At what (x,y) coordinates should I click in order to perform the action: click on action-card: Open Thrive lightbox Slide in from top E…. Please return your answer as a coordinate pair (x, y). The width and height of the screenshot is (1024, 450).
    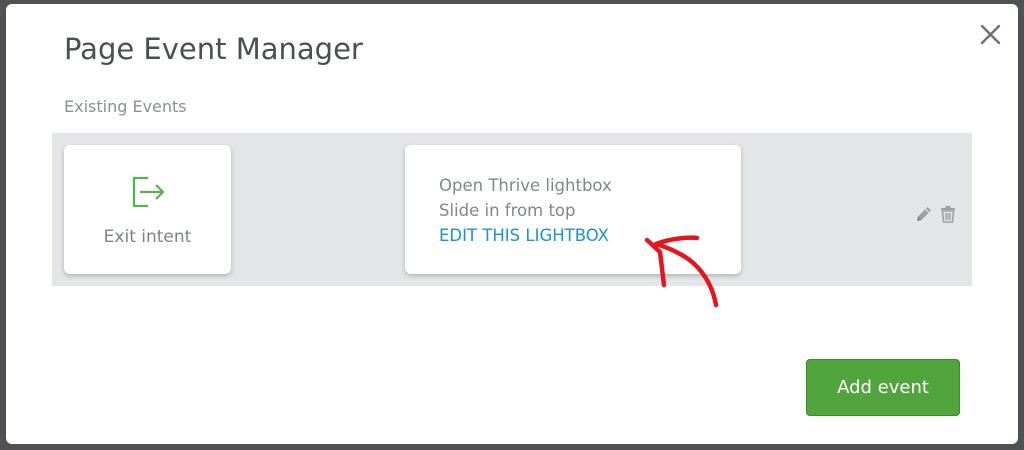
    Looking at the image, I should click on (573, 209).